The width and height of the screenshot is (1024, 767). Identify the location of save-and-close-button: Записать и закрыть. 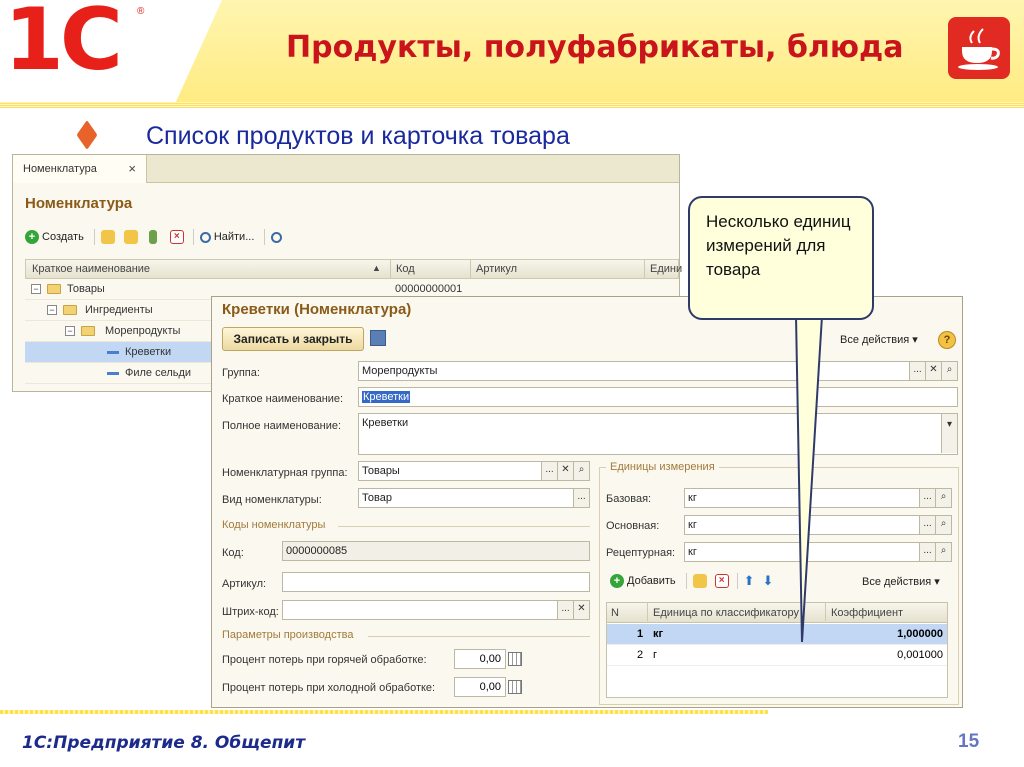
(293, 339).